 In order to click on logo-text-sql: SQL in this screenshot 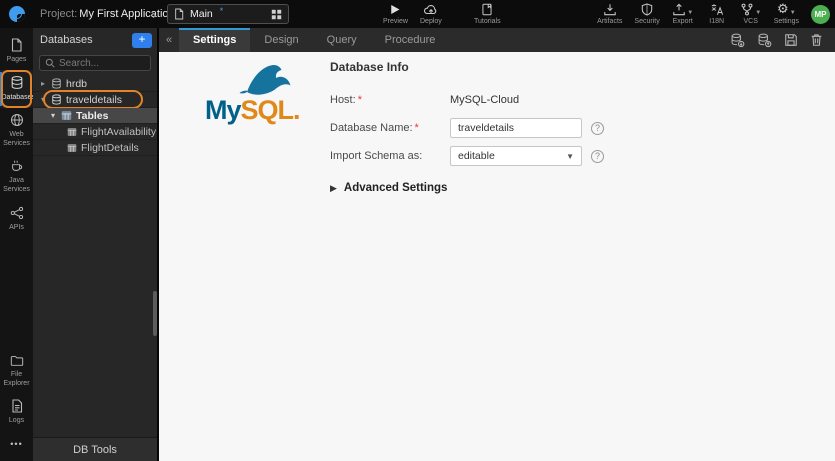, I will do `click(267, 110)`.